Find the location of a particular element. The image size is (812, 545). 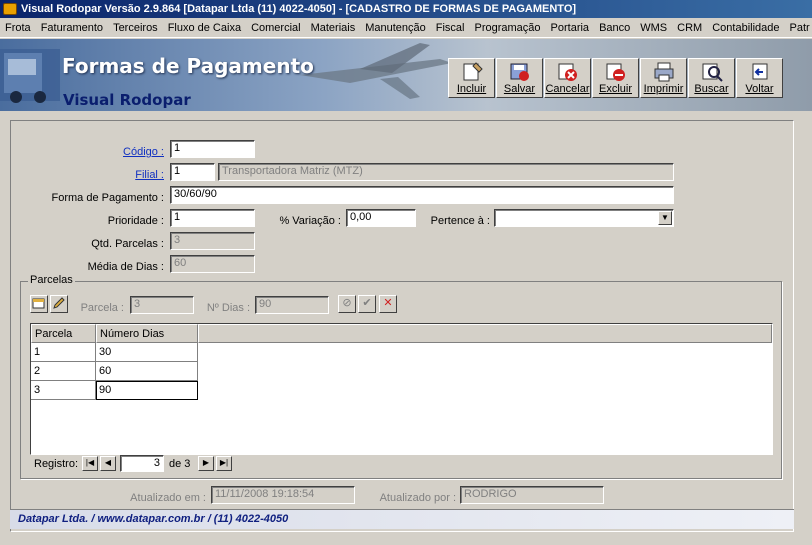

column-header-parcela: Parcela is located at coordinates (63, 333).